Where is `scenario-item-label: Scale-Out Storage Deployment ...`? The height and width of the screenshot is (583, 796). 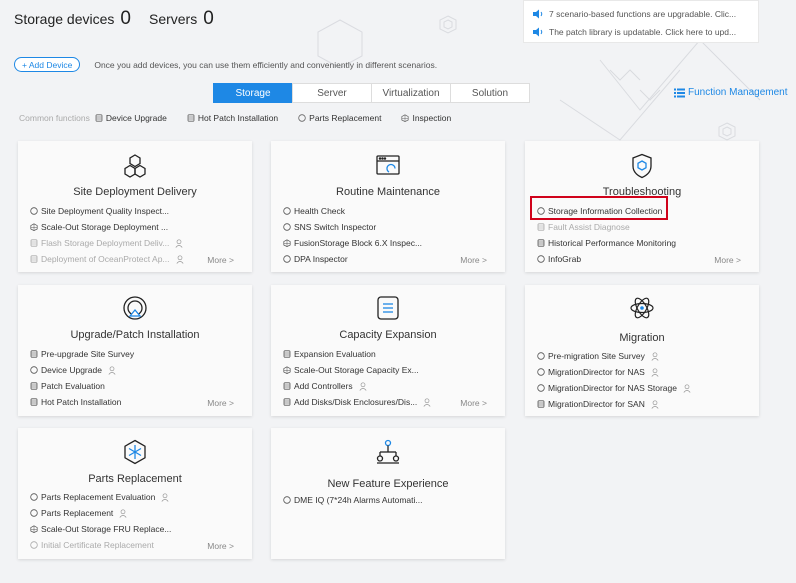
scenario-item-label: Scale-Out Storage Deployment ... is located at coordinates (105, 227).